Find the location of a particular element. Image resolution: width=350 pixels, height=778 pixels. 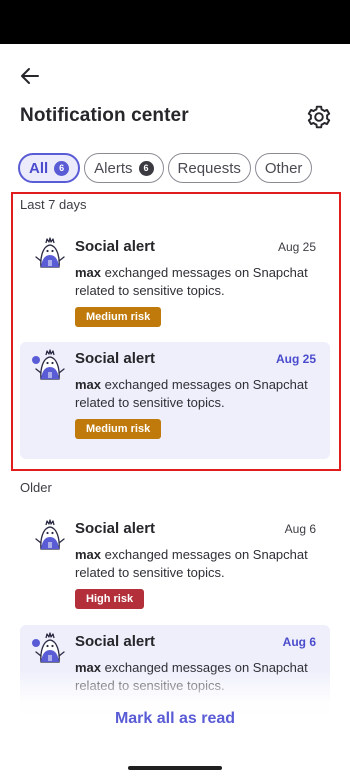

section-label-older: Older is located at coordinates (36, 487).